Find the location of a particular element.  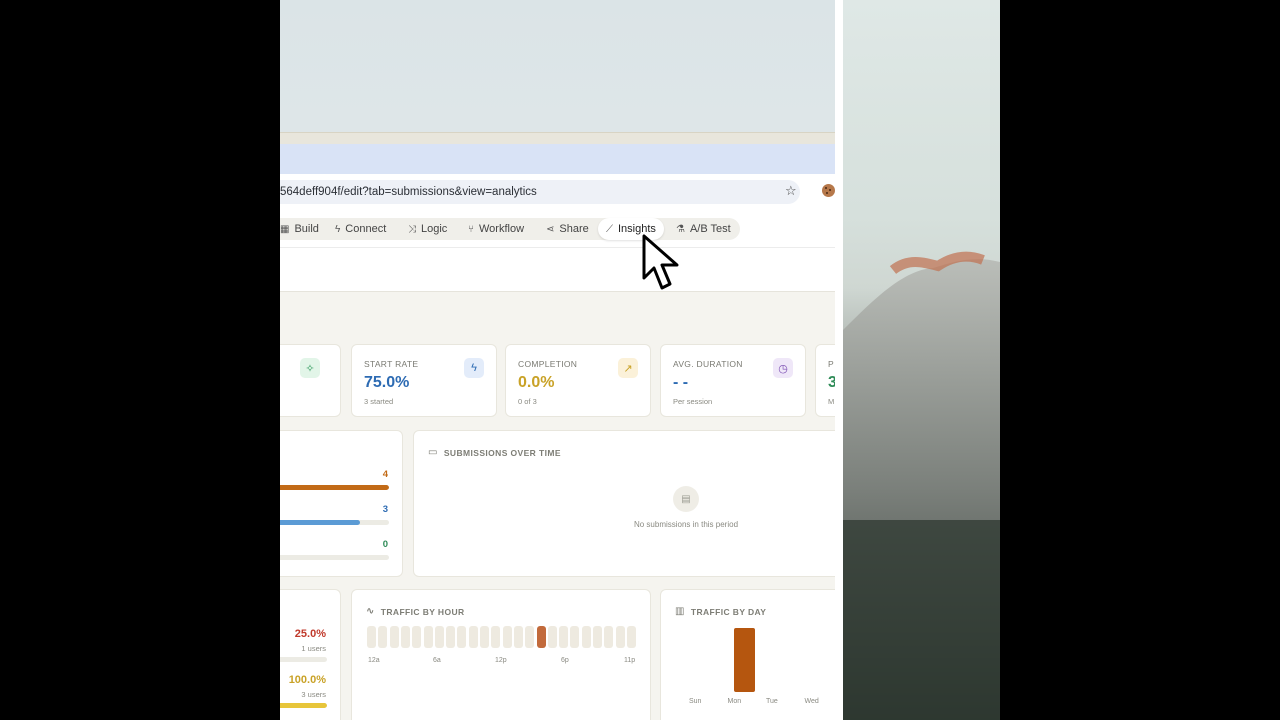

section-title-text: TRAFFIC BY DAY is located at coordinates (728, 611).